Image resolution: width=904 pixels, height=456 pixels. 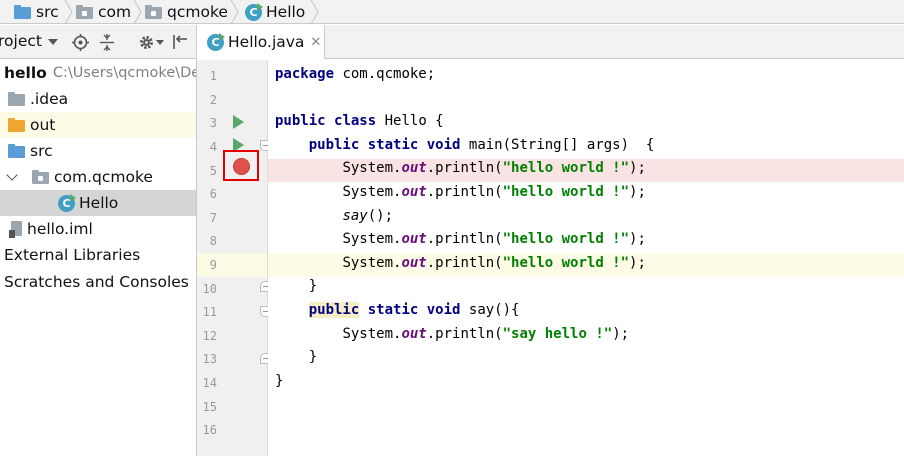 I want to click on tree-item-label: Hello, so click(x=99, y=203).